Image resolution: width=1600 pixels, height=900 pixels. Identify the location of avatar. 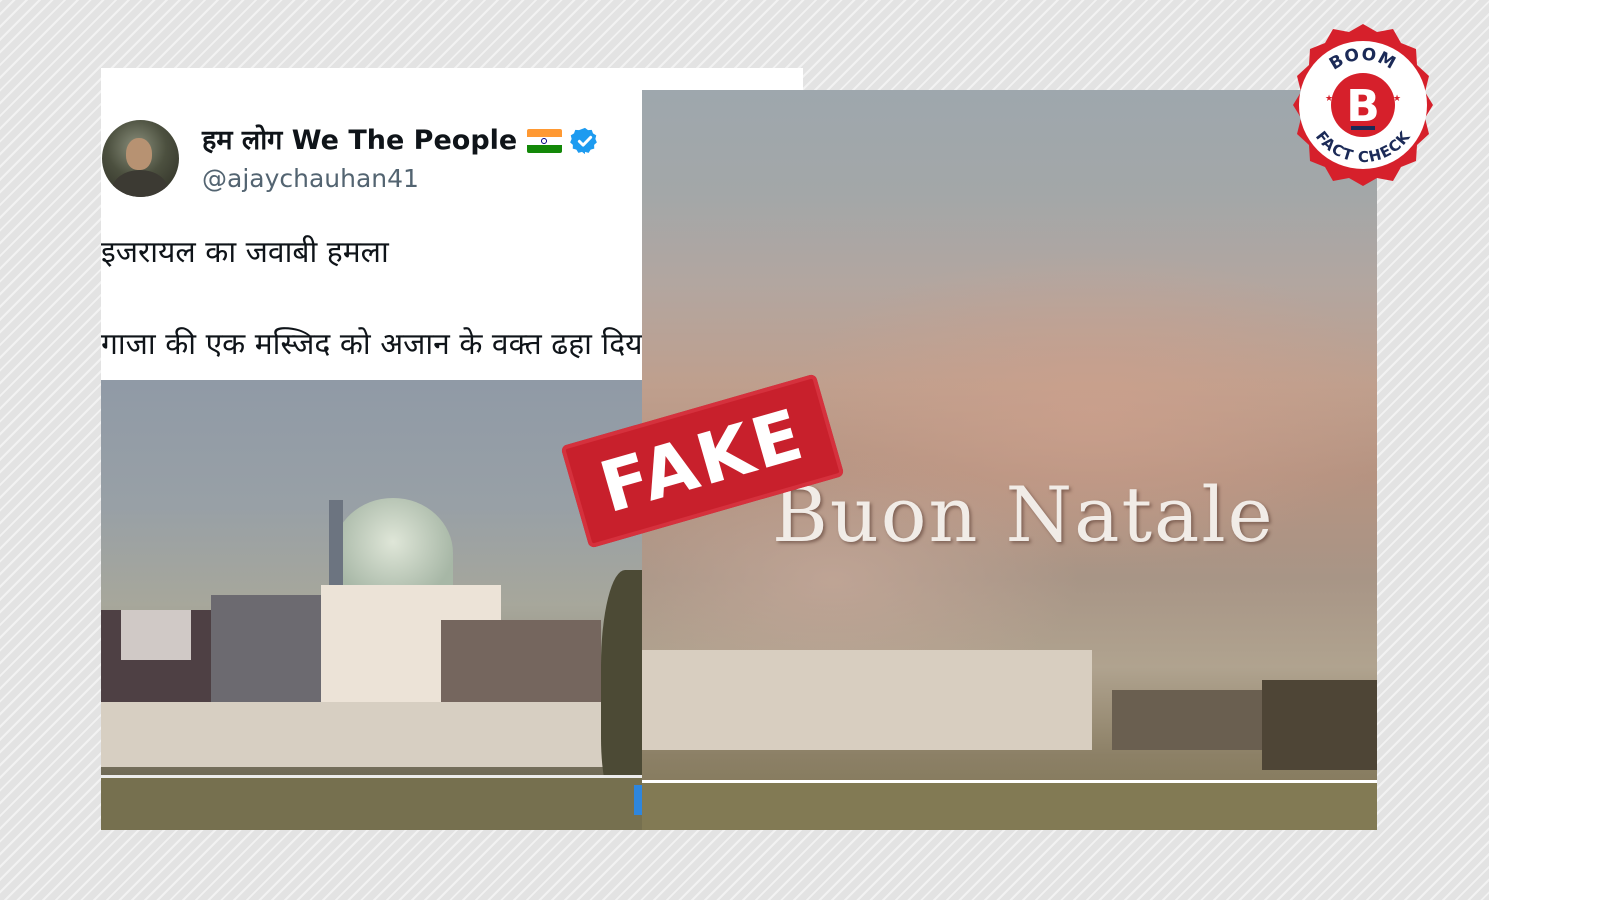
(140, 158).